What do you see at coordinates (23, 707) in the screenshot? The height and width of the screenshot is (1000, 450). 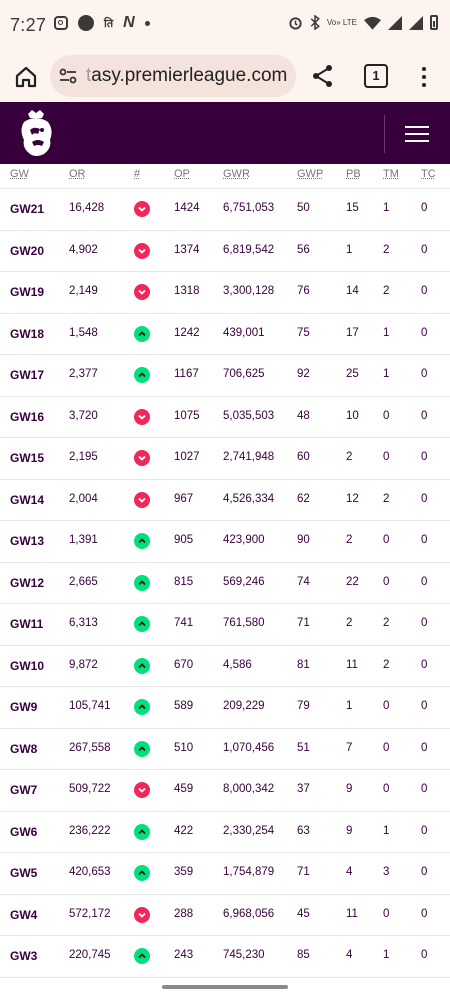 I see `gameweek-cell: GW9` at bounding box center [23, 707].